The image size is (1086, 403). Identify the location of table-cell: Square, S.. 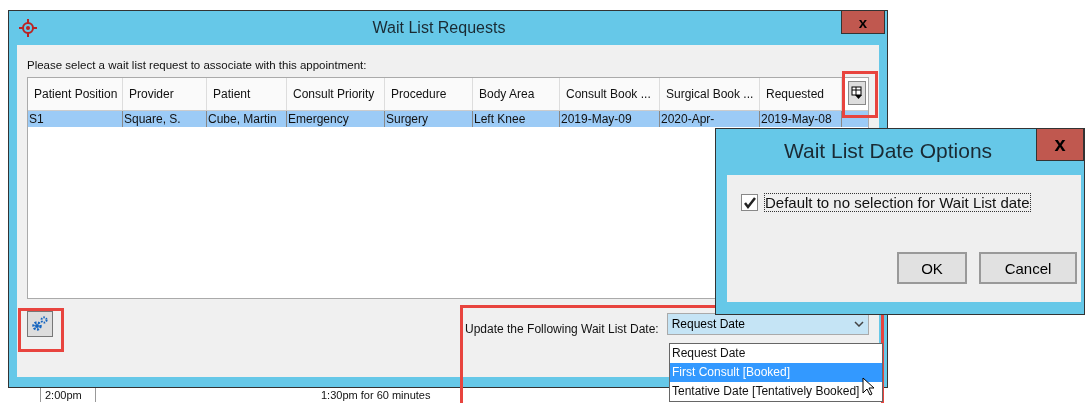
(165, 119).